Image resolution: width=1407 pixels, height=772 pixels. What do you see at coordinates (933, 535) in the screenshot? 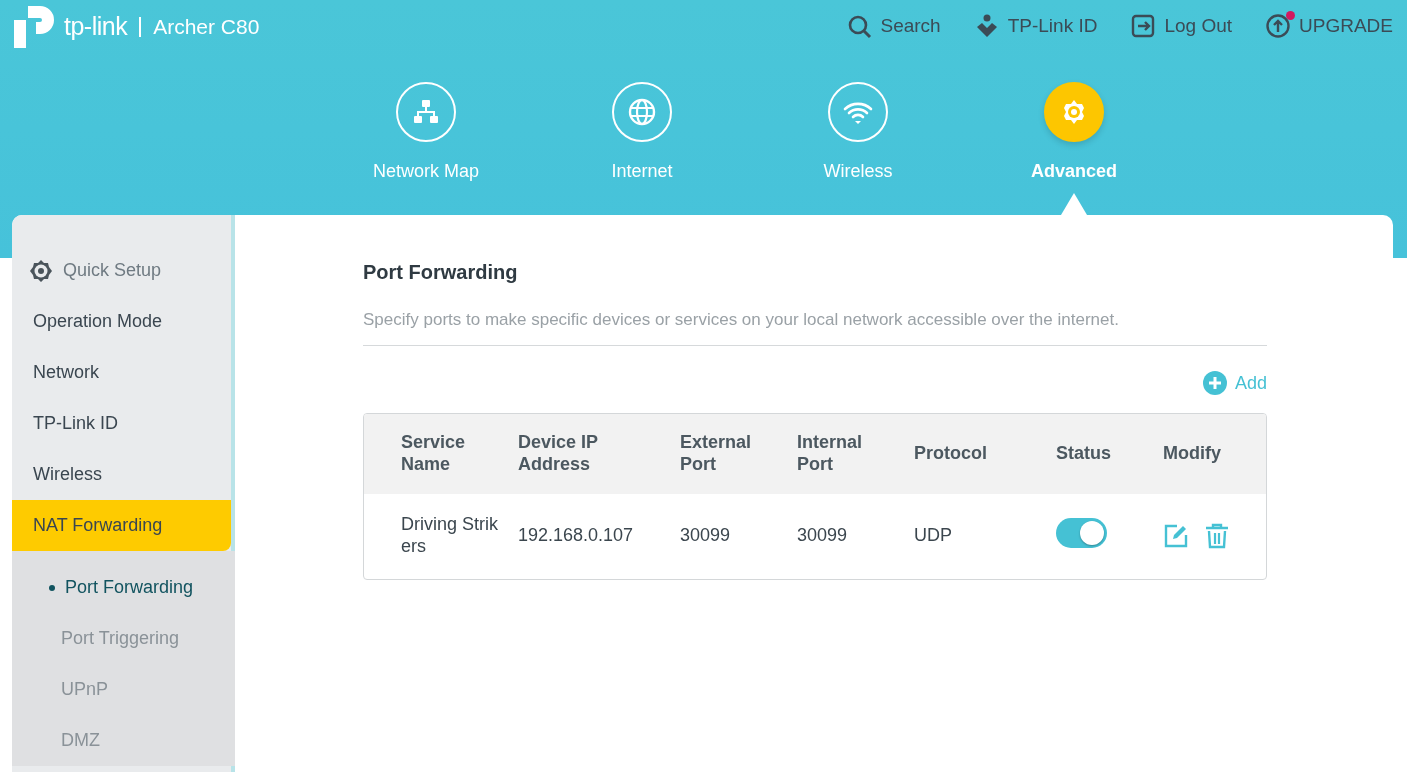
I see `table-cell: UDP` at bounding box center [933, 535].